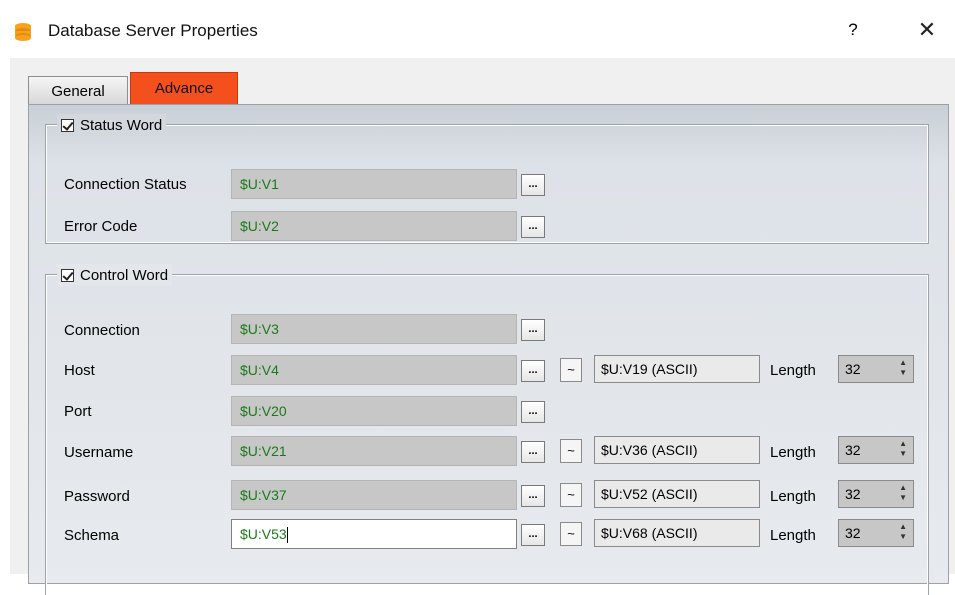 This screenshot has height=595, width=955. What do you see at coordinates (793, 535) in the screenshot?
I see `schema-length-label: Length` at bounding box center [793, 535].